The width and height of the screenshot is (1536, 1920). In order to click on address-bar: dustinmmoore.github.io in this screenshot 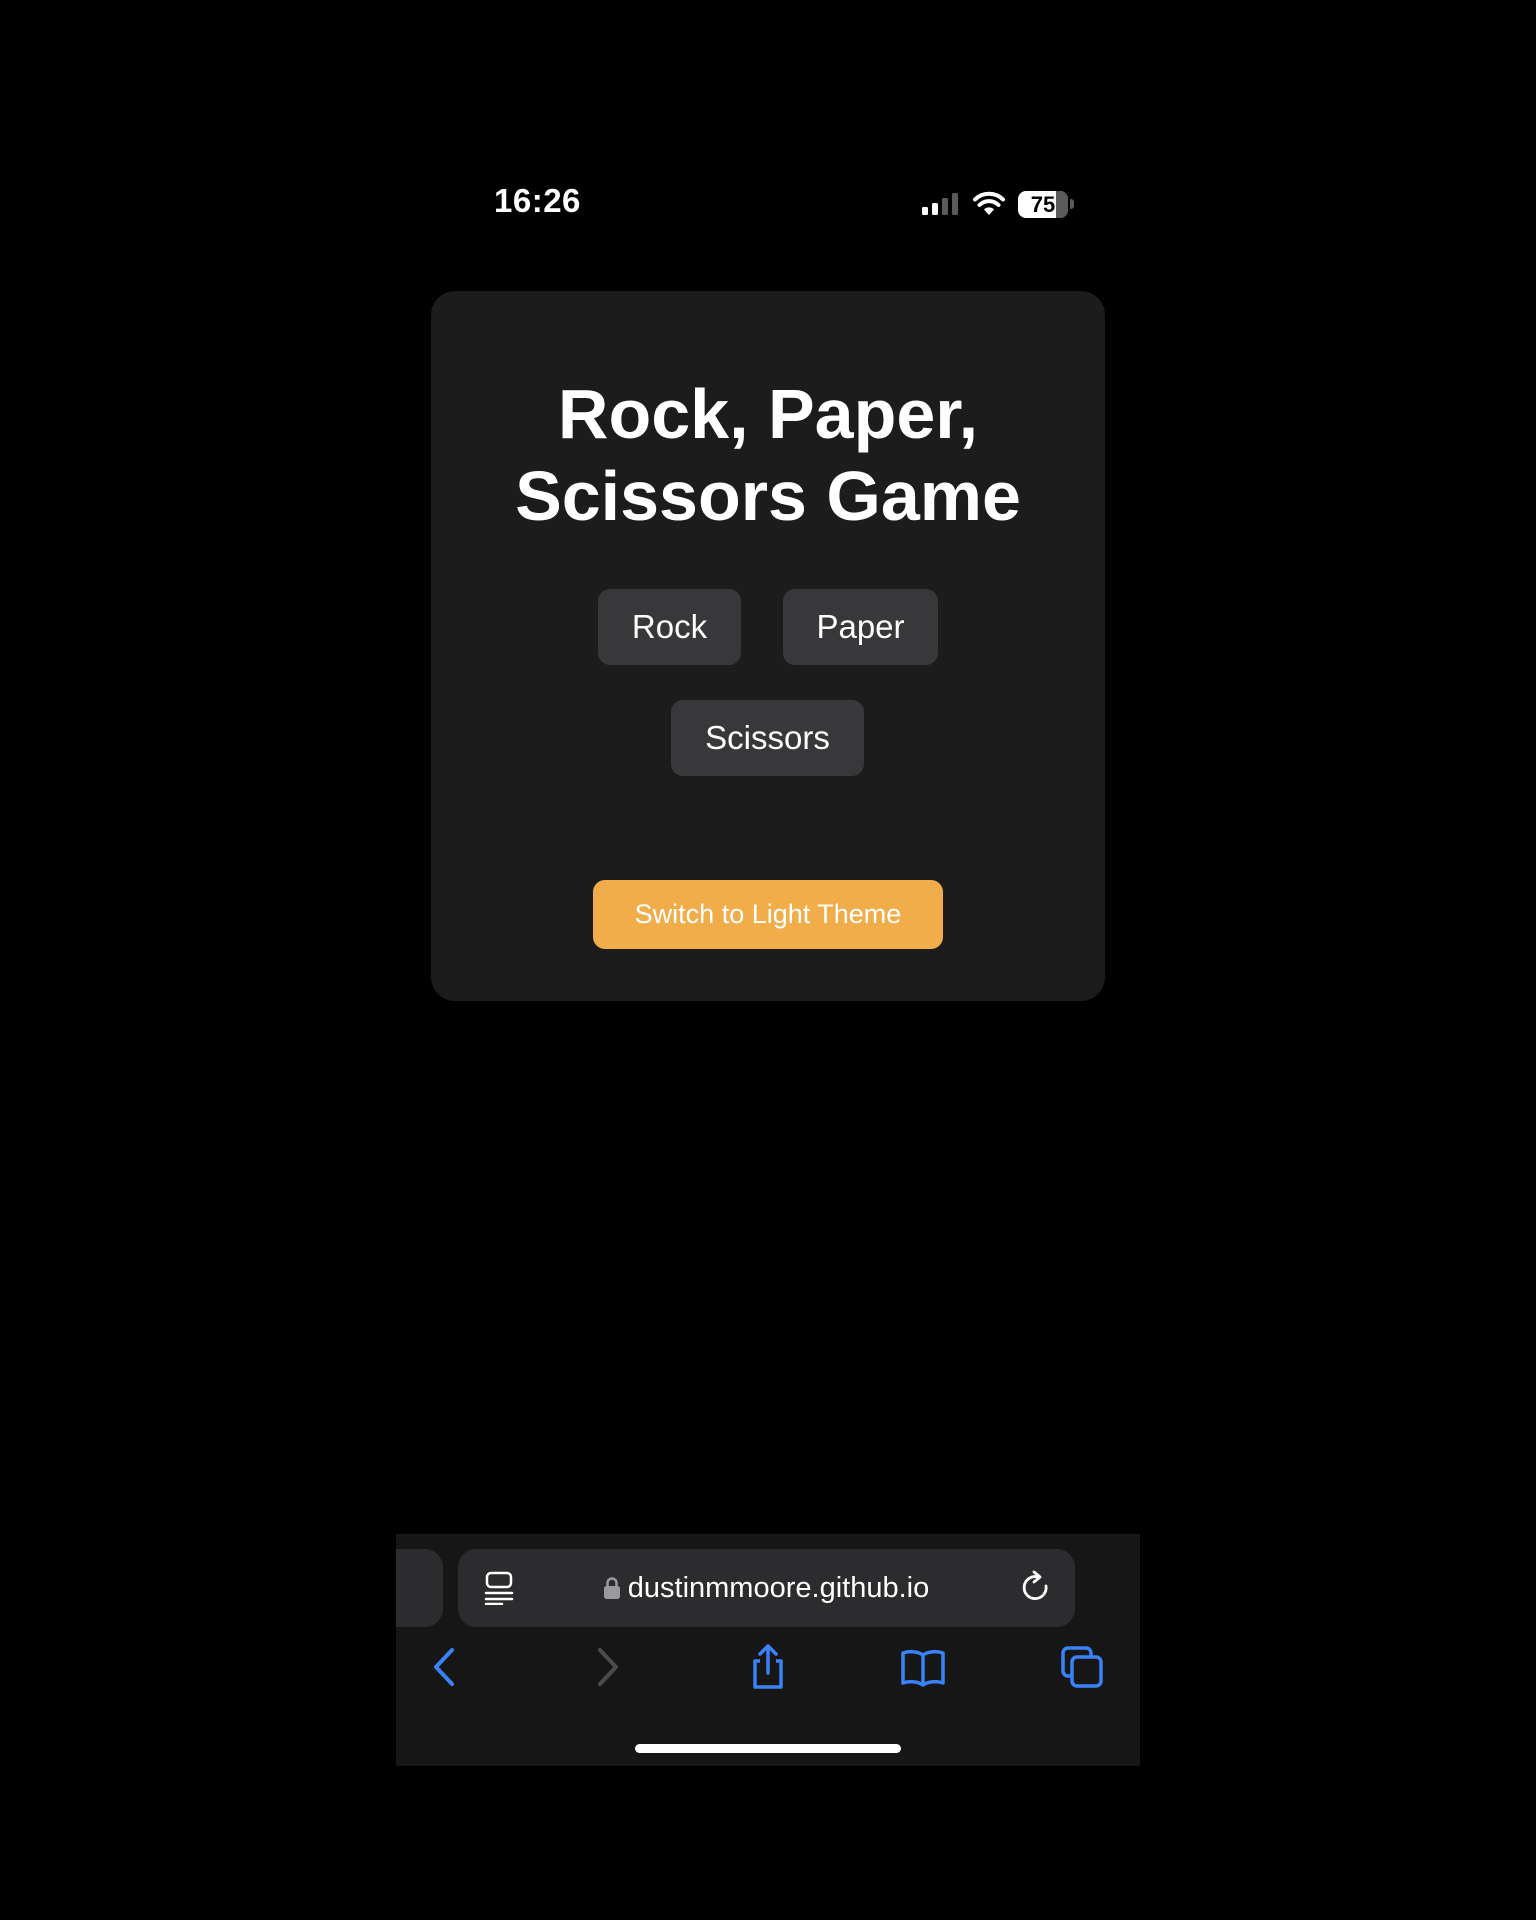, I will do `click(766, 1588)`.